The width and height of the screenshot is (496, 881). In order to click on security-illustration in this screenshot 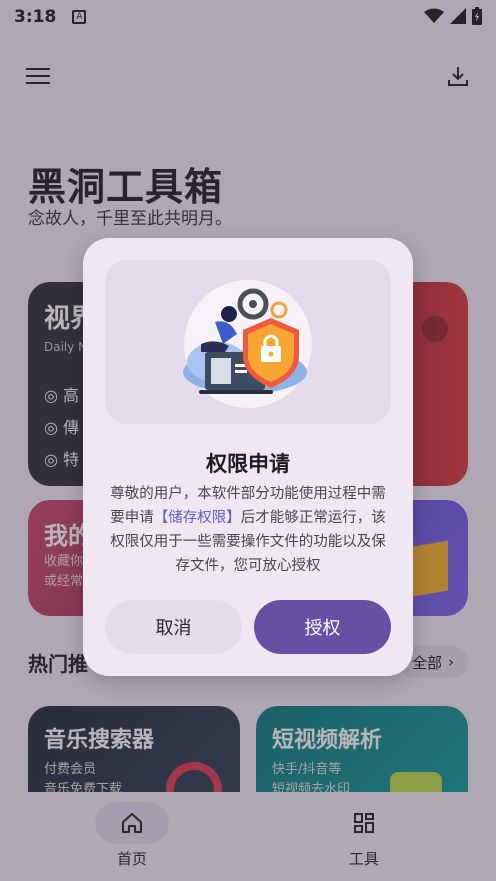, I will do `click(247, 344)`.